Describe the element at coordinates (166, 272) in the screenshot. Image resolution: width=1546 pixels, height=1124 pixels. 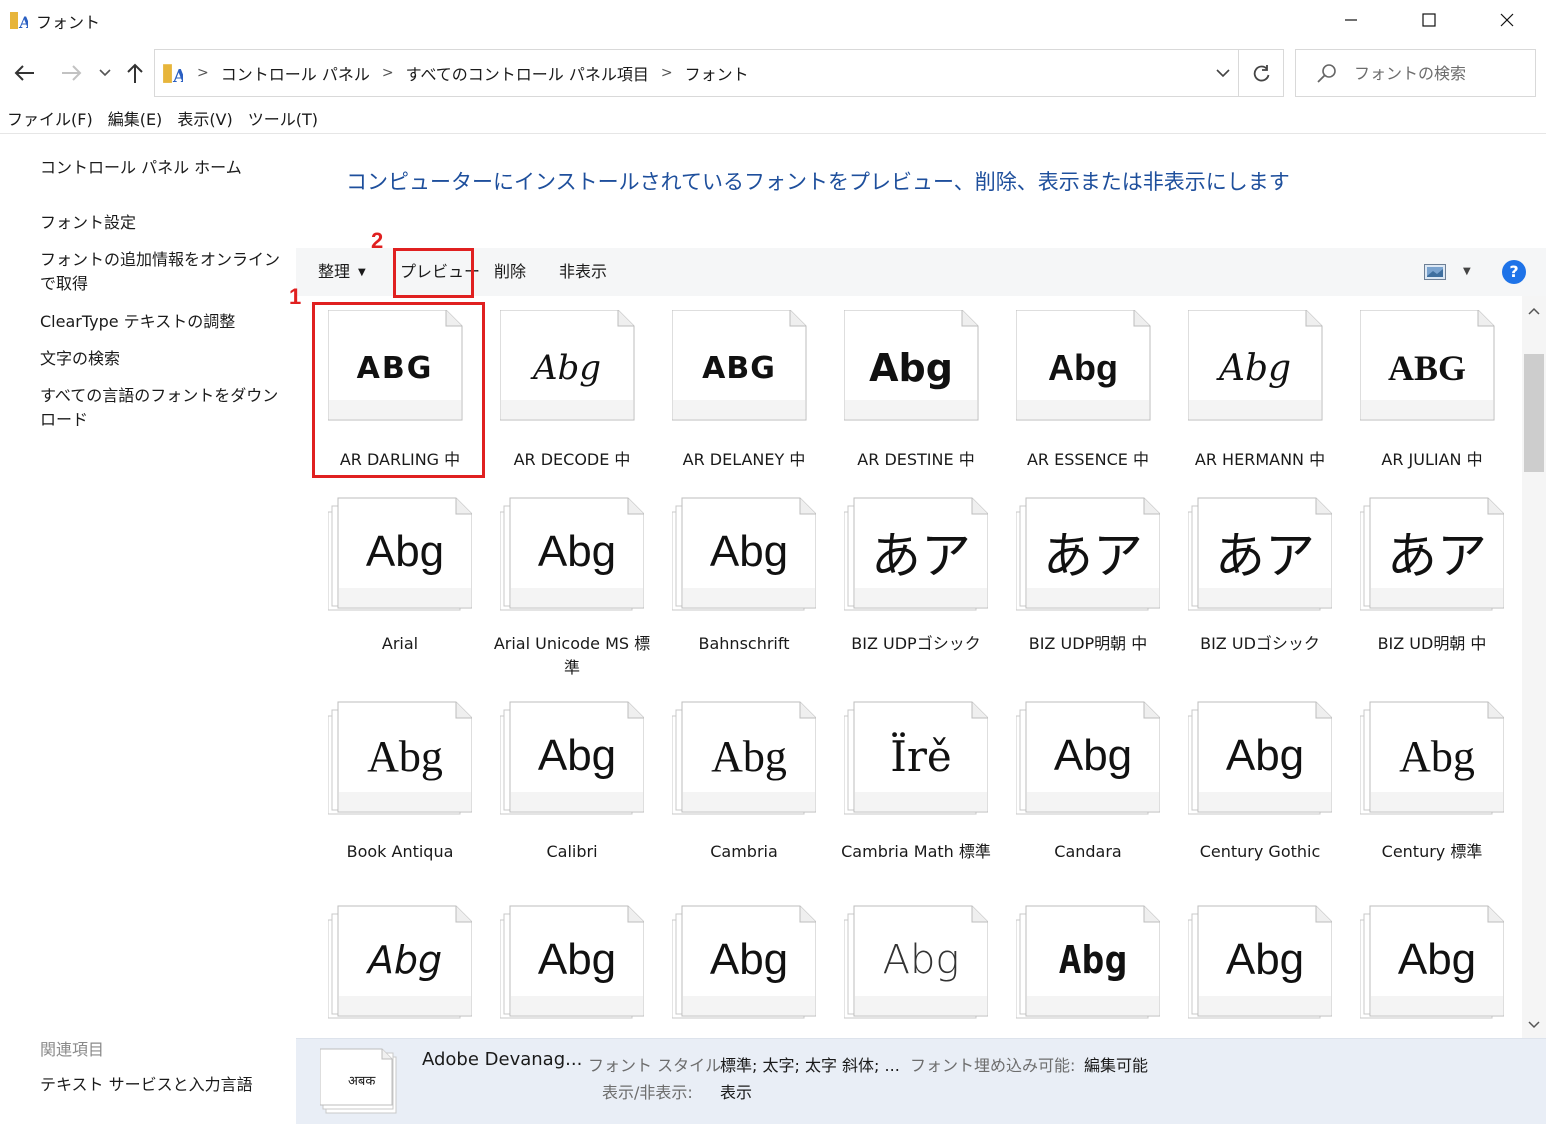
I see `sidebar-item-online-font-info: フォントの追加情報をオンラインで取得` at that location.